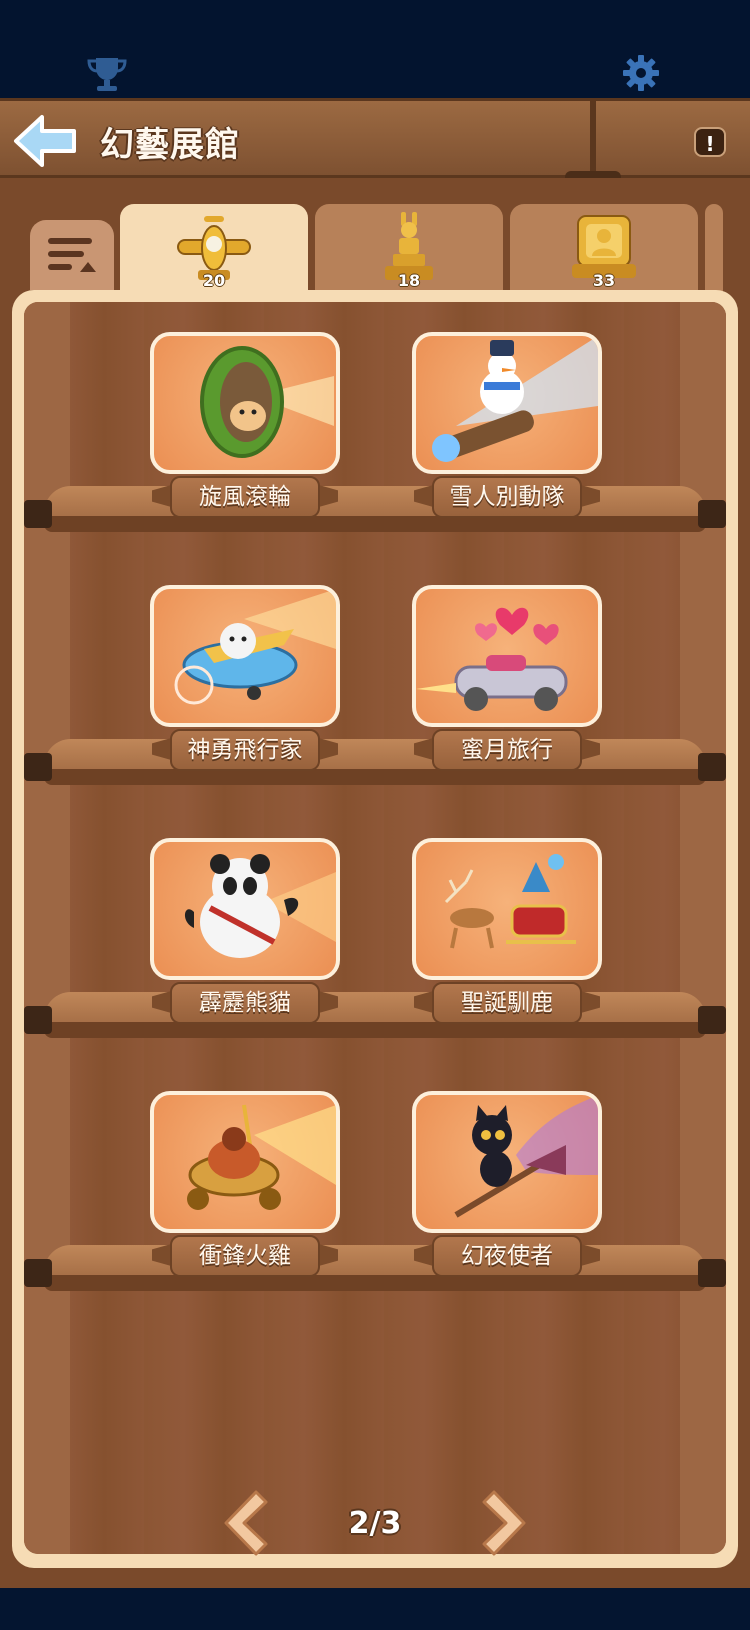 Image resolution: width=750 pixels, height=1630 pixels. I want to click on item-card: 雪人別動隊, so click(507, 432).